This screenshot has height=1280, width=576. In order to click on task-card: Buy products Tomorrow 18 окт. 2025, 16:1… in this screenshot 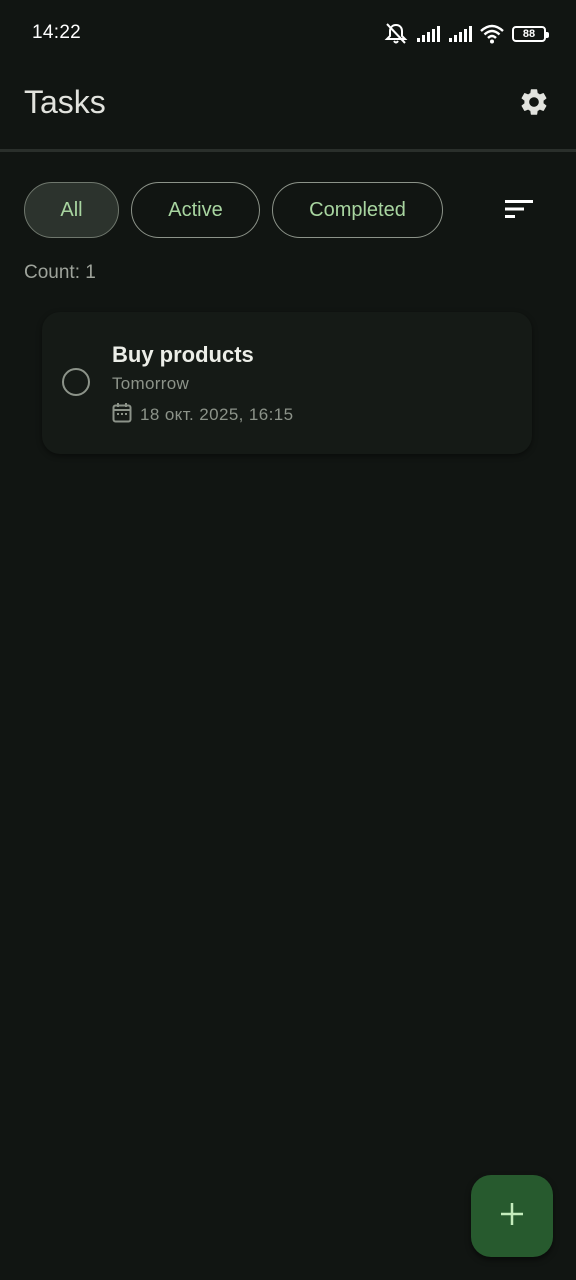, I will do `click(287, 383)`.